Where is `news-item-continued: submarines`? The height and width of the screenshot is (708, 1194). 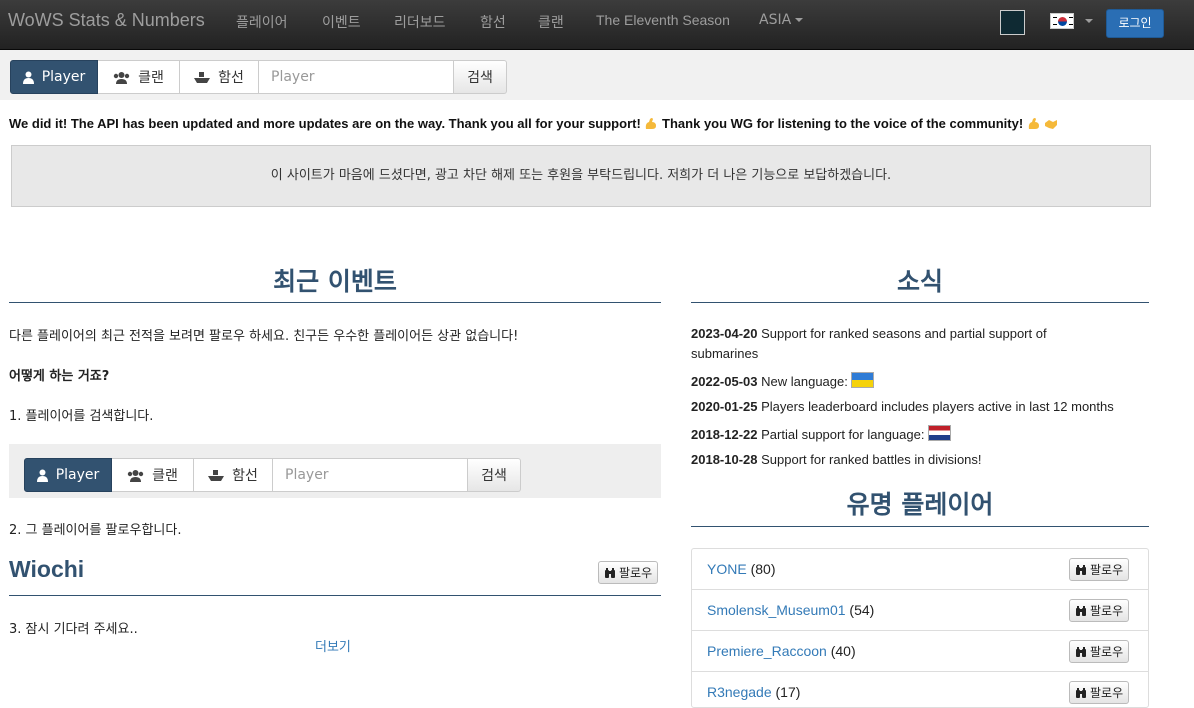
news-item-continued: submarines is located at coordinates (724, 354).